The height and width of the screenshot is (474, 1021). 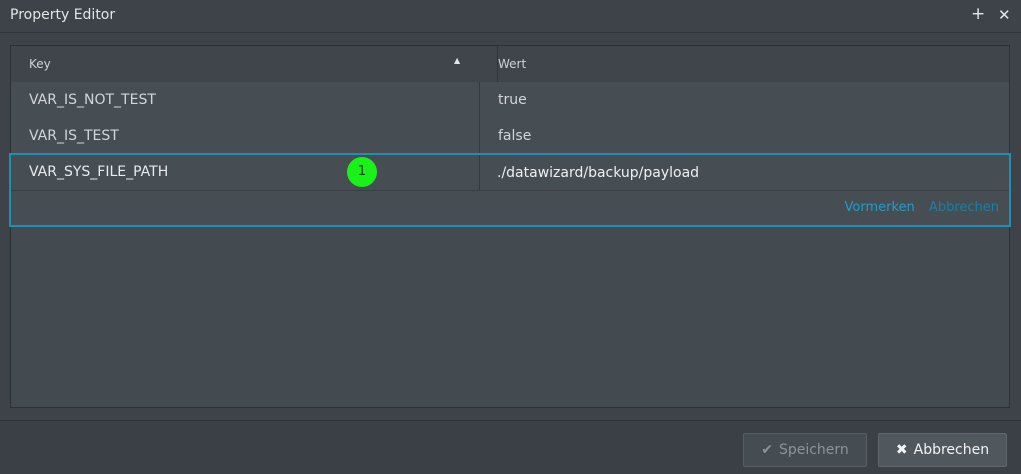 What do you see at coordinates (457, 60) in the screenshot?
I see `sort-ascending-icon: ▲` at bounding box center [457, 60].